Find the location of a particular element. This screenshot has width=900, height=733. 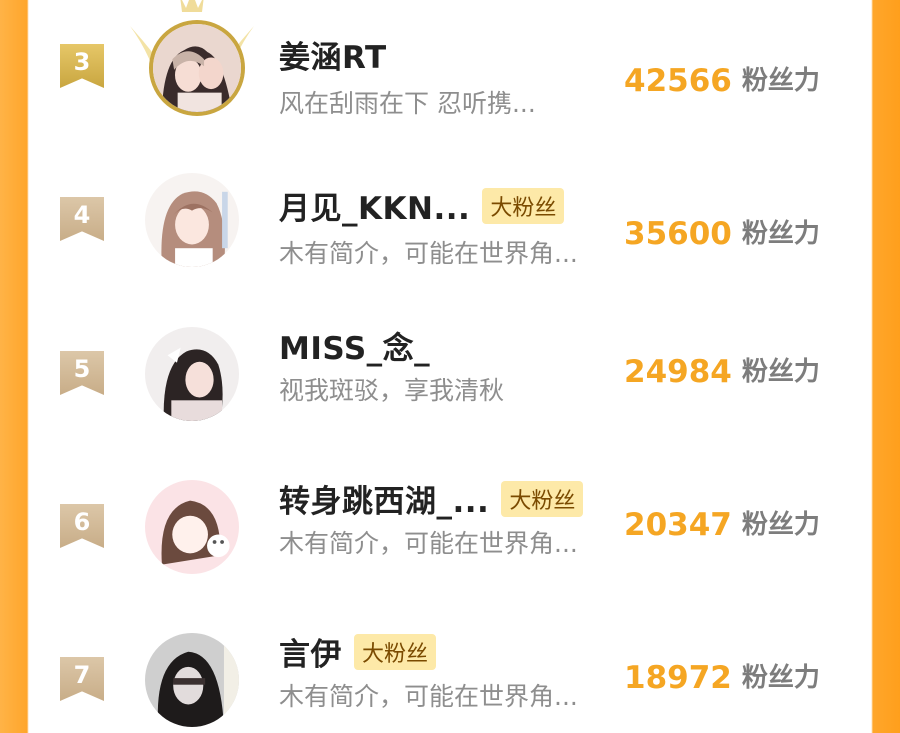

rank-badge: 3 is located at coordinates (82, 66).